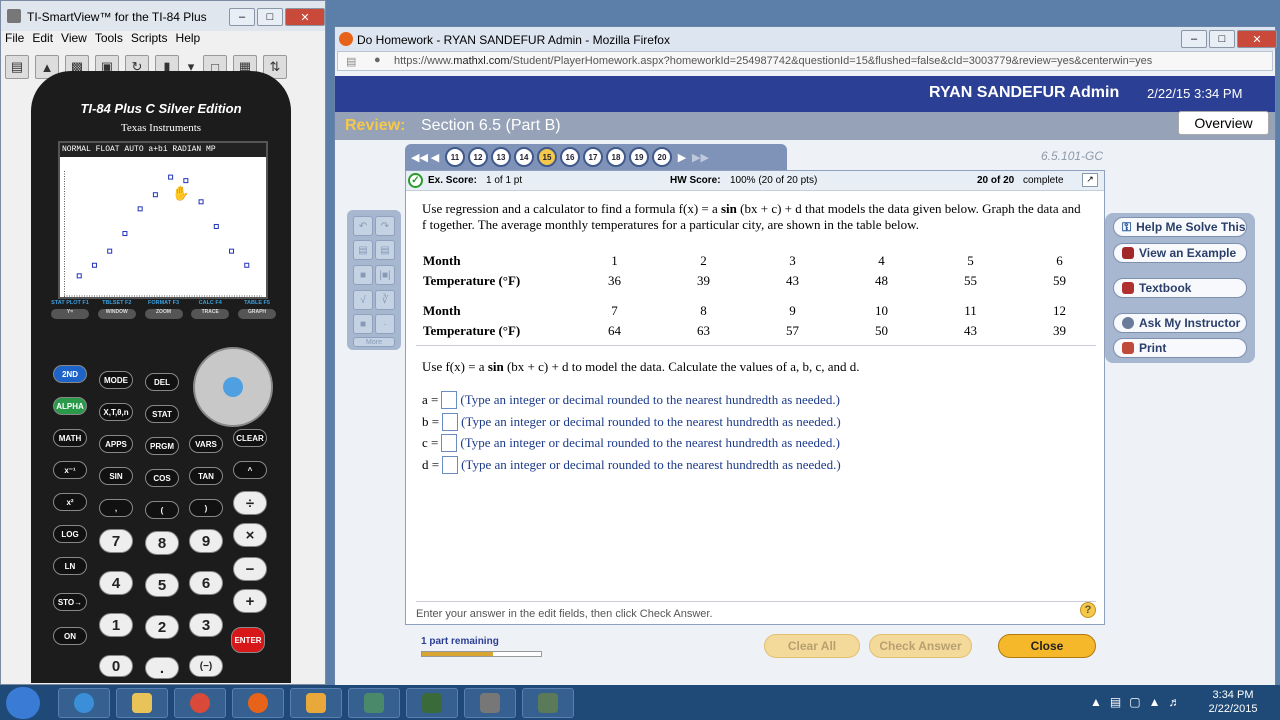  I want to click on key-window: TBLSET F2 WINDOW, so click(116, 309).